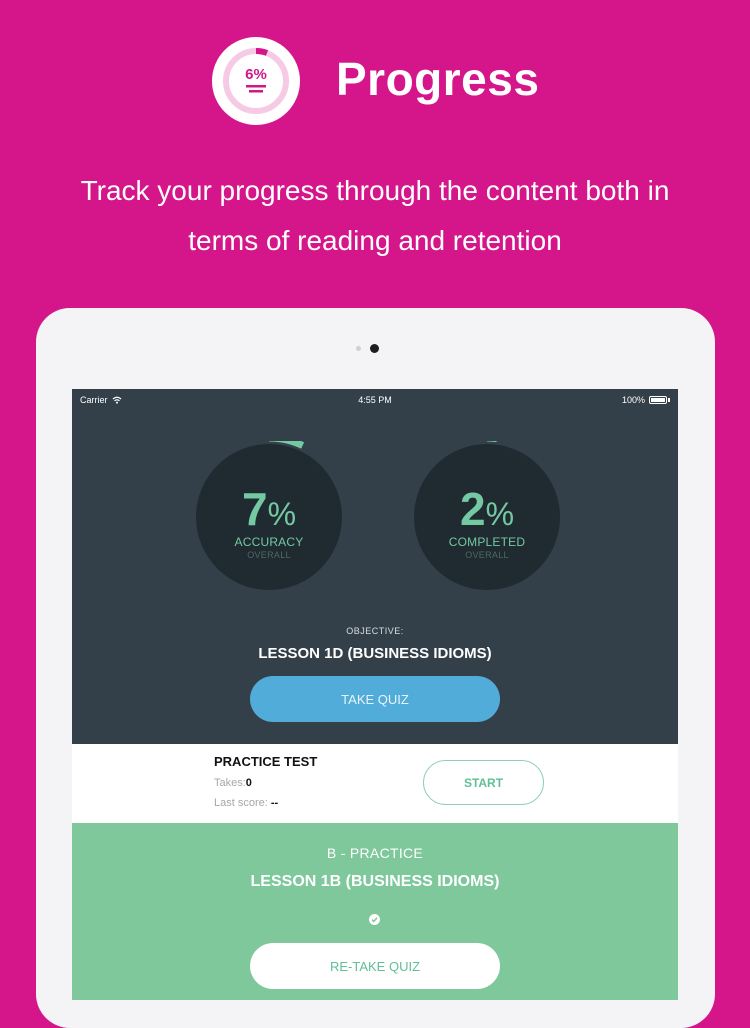  What do you see at coordinates (375, 699) in the screenshot?
I see `take-quiz-button: TAKE QUIZ` at bounding box center [375, 699].